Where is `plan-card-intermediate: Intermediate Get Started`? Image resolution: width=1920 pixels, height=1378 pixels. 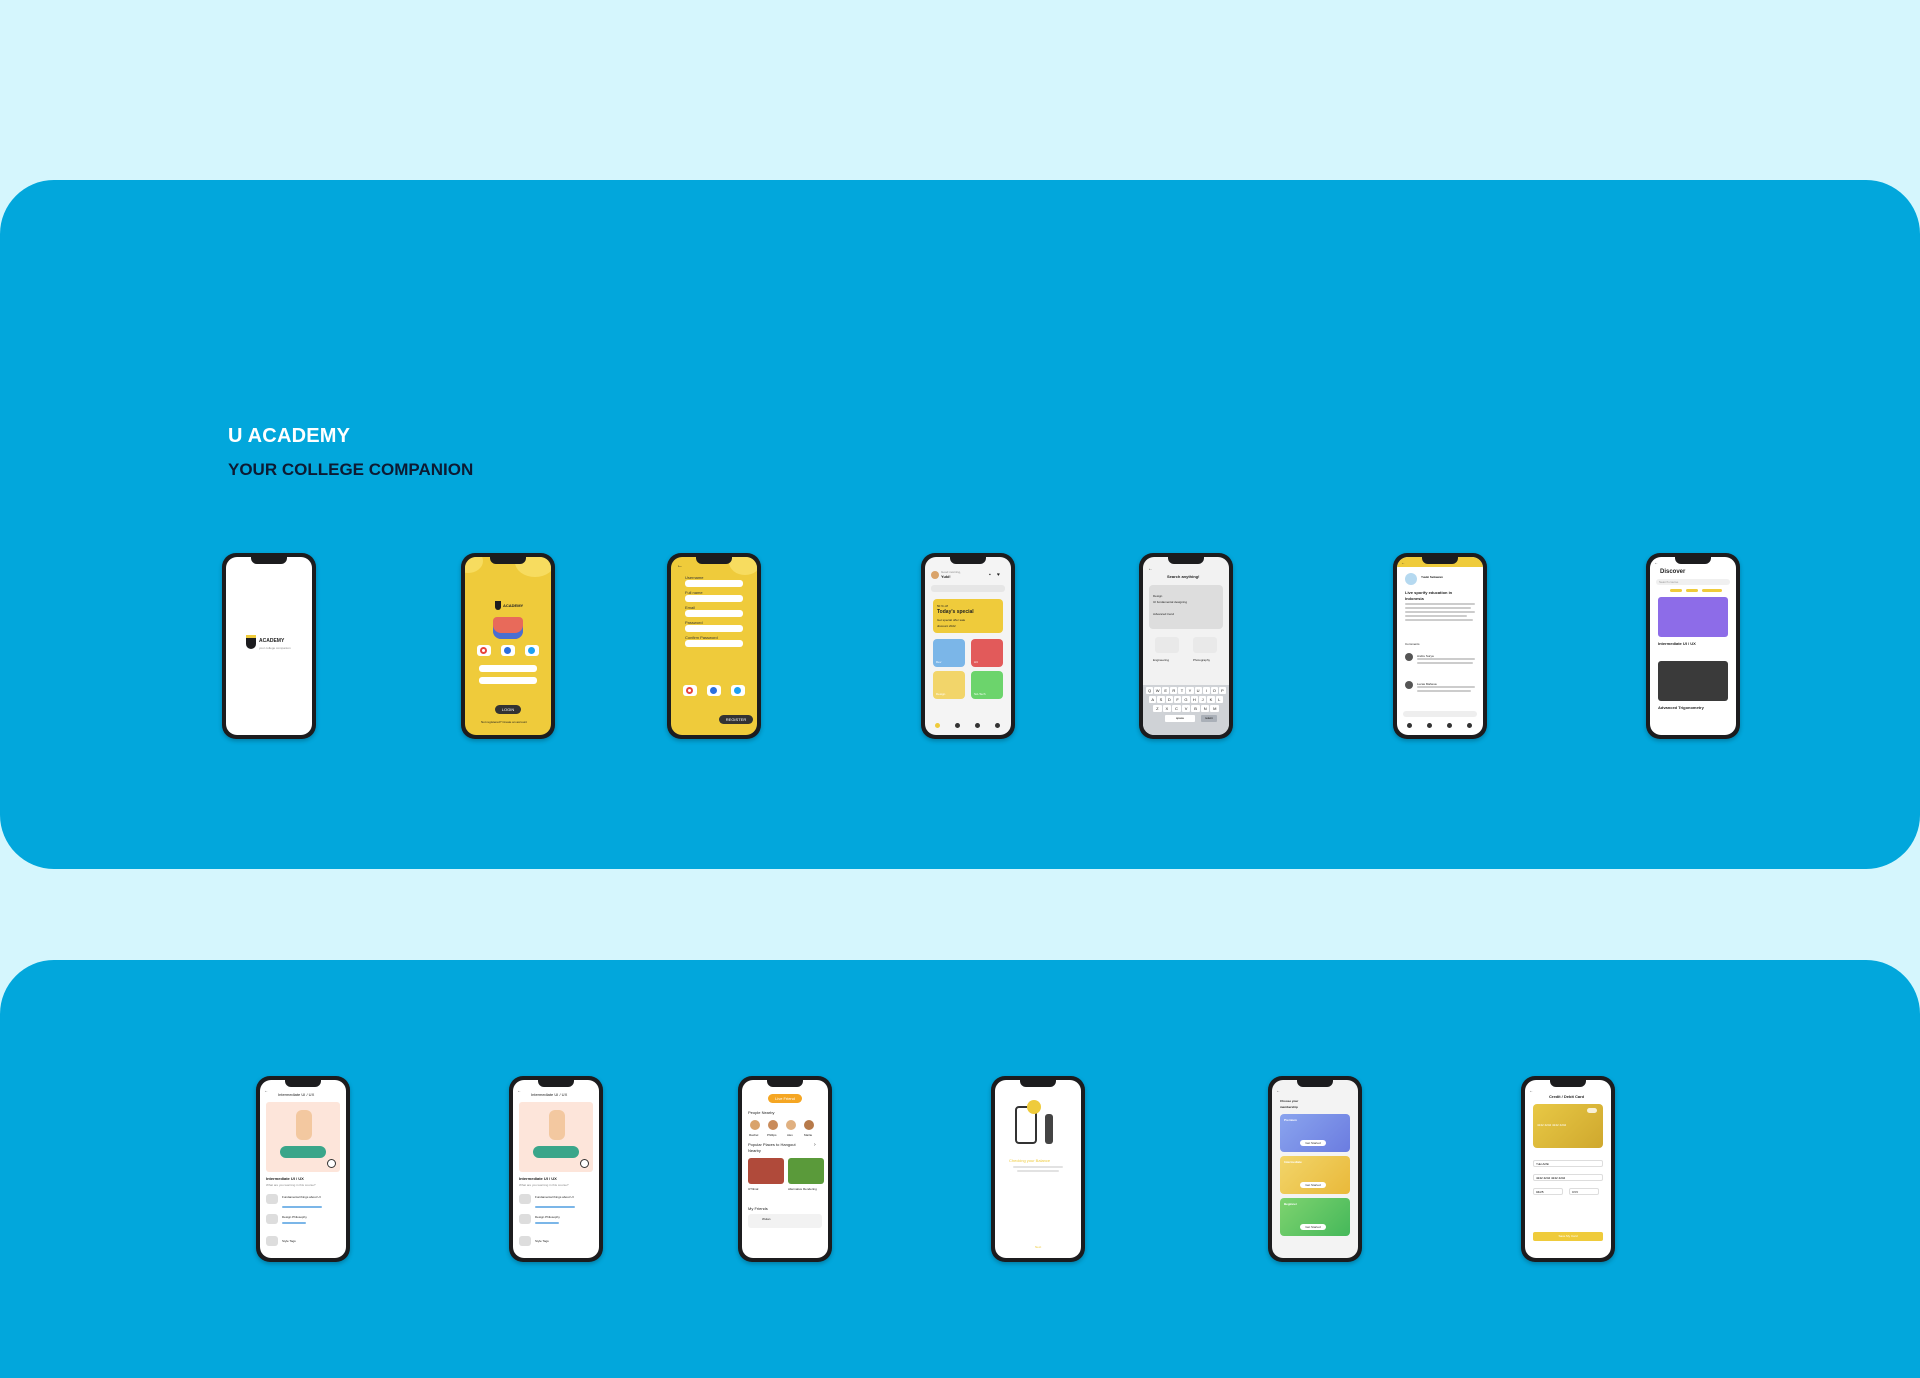
plan-card-intermediate: Intermediate Get Started is located at coordinates (1315, 1175).